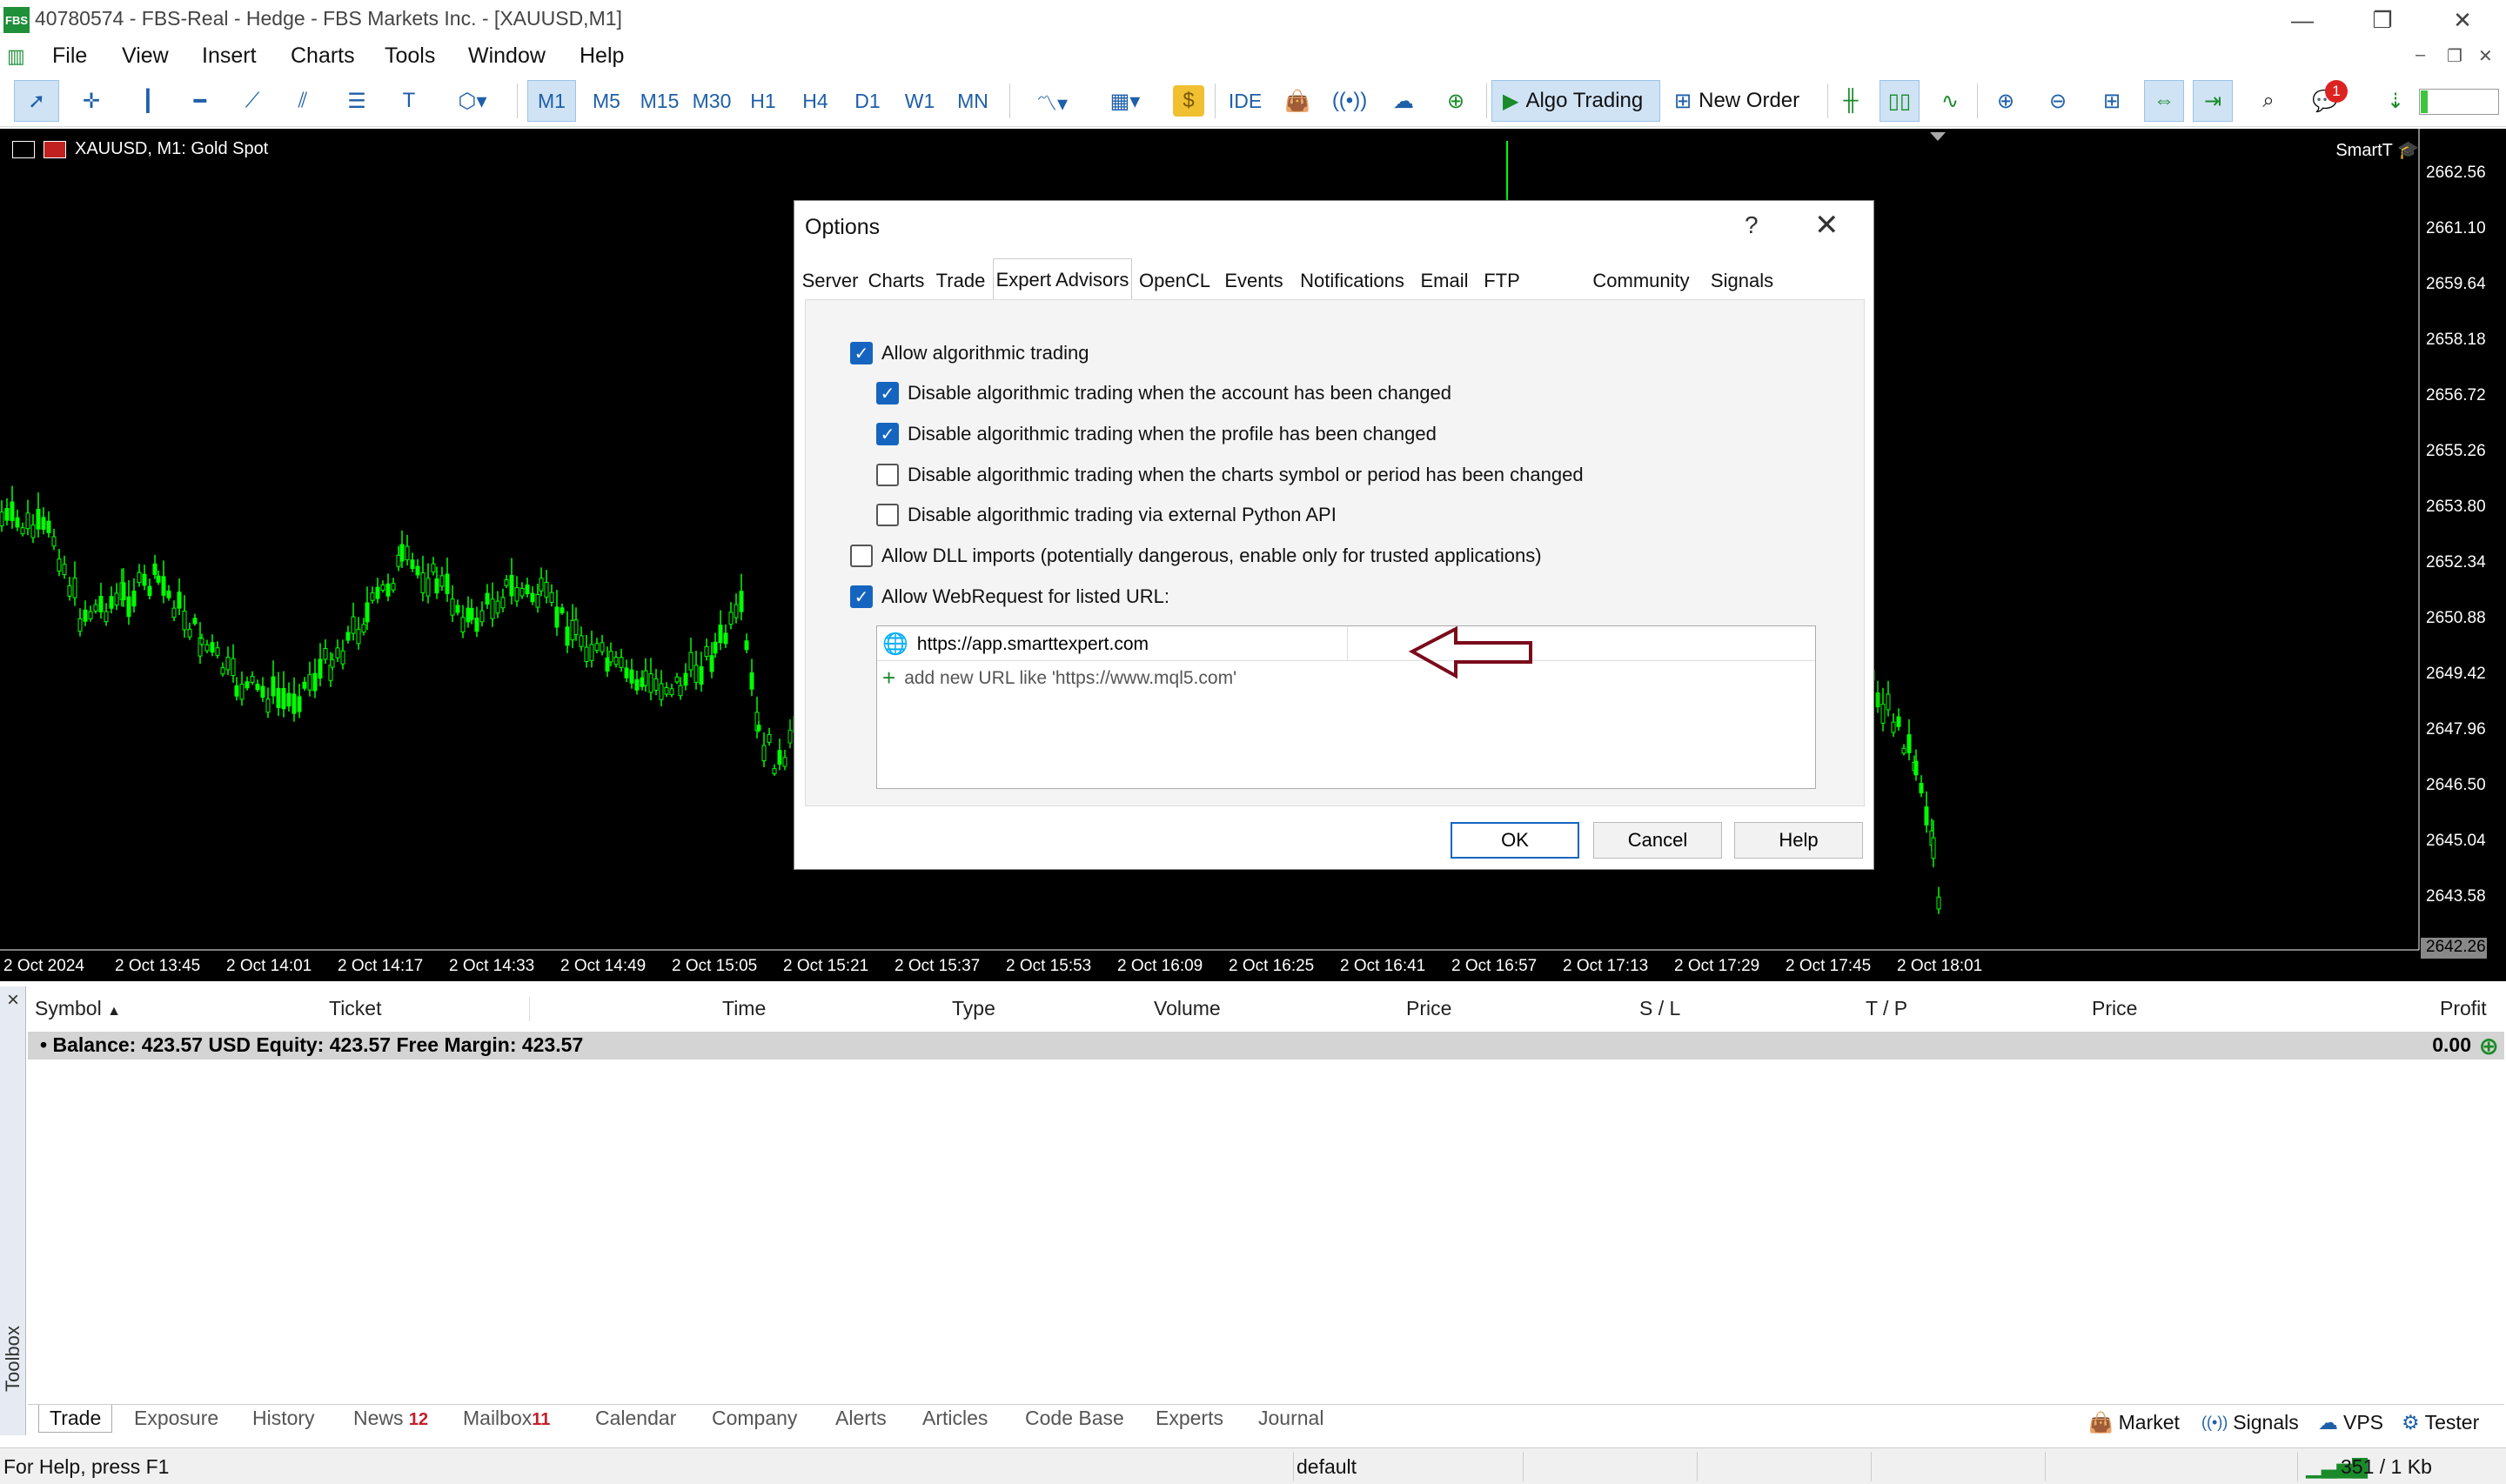 The image size is (2506, 1484). Describe the element at coordinates (1033, 644) in the screenshot. I see `url-entry: https://app.smarttexpert.com` at that location.